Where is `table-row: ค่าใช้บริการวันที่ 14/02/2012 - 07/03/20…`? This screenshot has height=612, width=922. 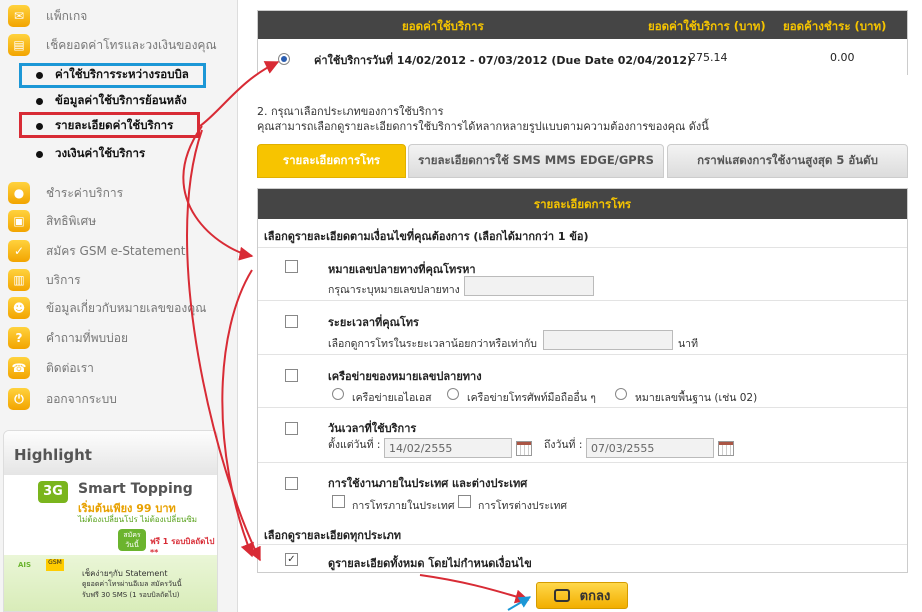 table-row: ค่าใช้บริการวันที่ 14/02/2012 - 07/03/20… is located at coordinates (582, 57).